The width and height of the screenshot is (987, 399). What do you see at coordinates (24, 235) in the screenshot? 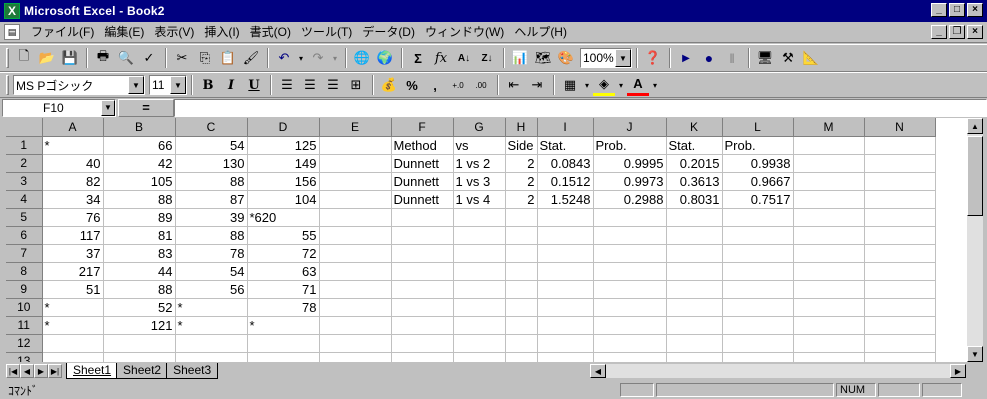
I see `row-header: 6` at bounding box center [24, 235].